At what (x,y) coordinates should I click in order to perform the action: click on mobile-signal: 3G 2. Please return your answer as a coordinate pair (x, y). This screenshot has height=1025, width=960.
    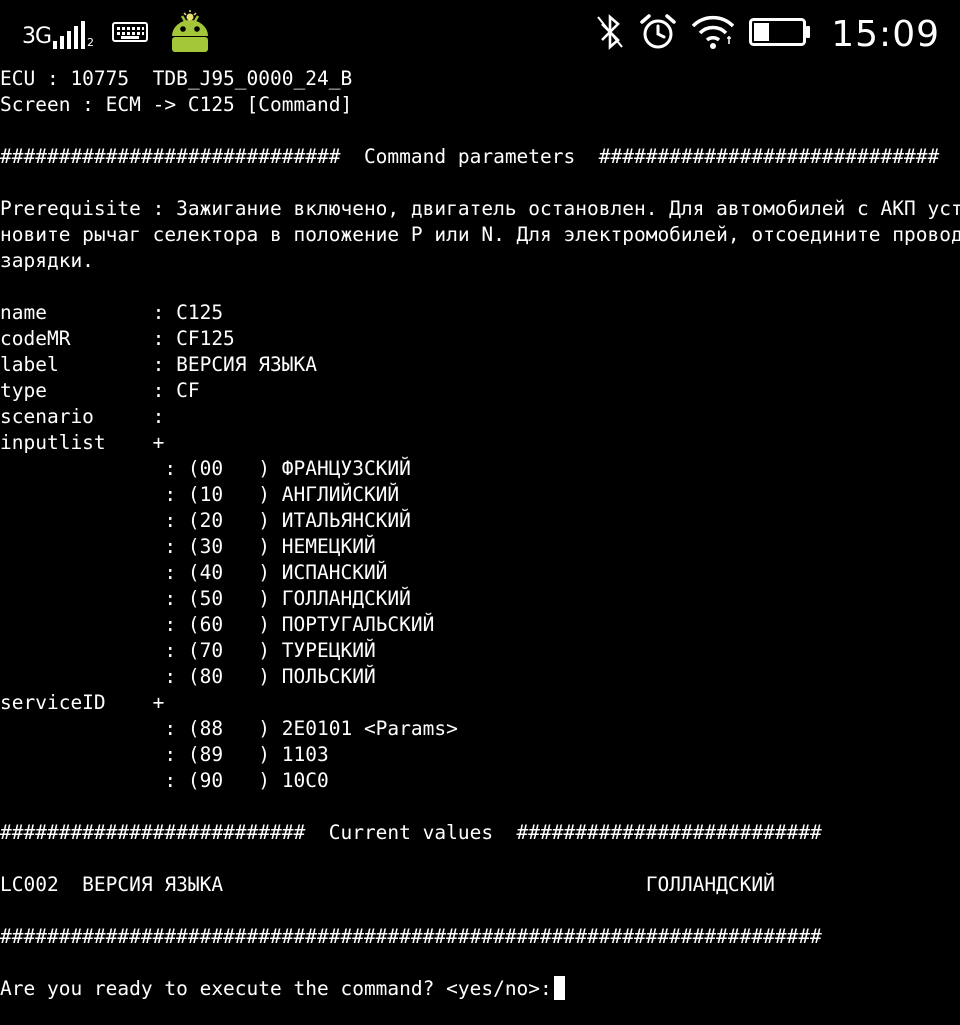
    Looking at the image, I should click on (58, 34).